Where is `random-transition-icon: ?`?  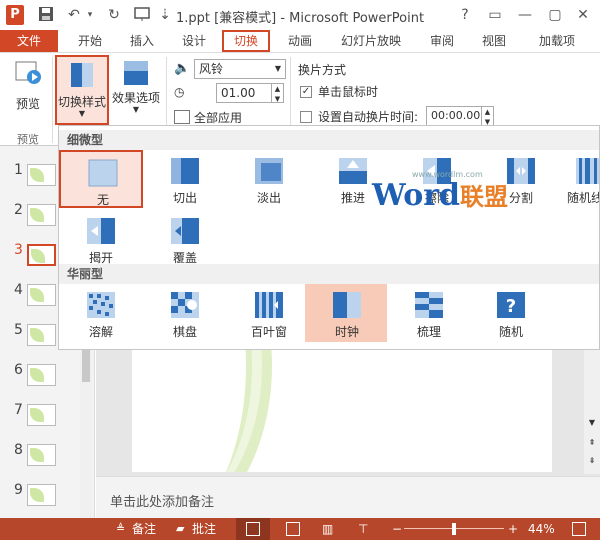
random-transition-icon: ? is located at coordinates (511, 305).